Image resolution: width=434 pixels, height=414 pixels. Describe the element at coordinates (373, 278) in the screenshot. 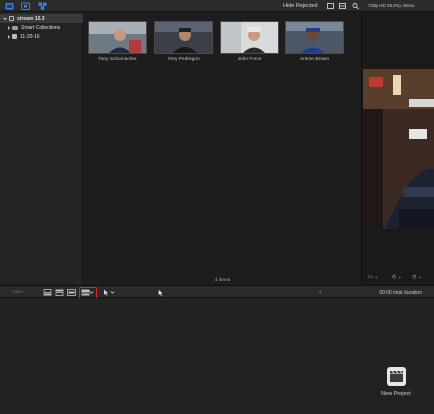

I see `viewer-view-menu: ▭ ⌄` at that location.